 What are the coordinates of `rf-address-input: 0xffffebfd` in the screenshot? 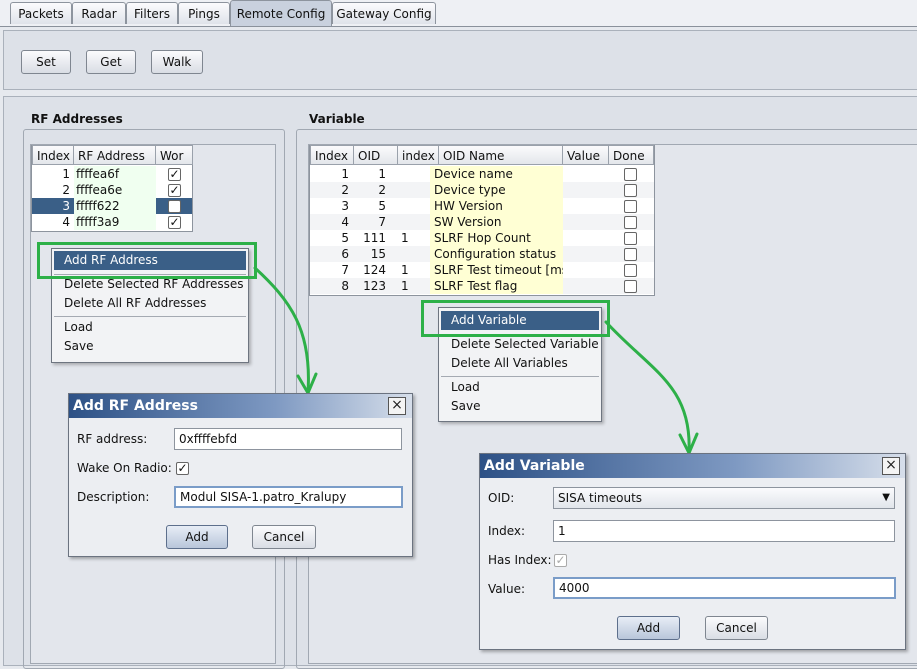 It's located at (288, 439).